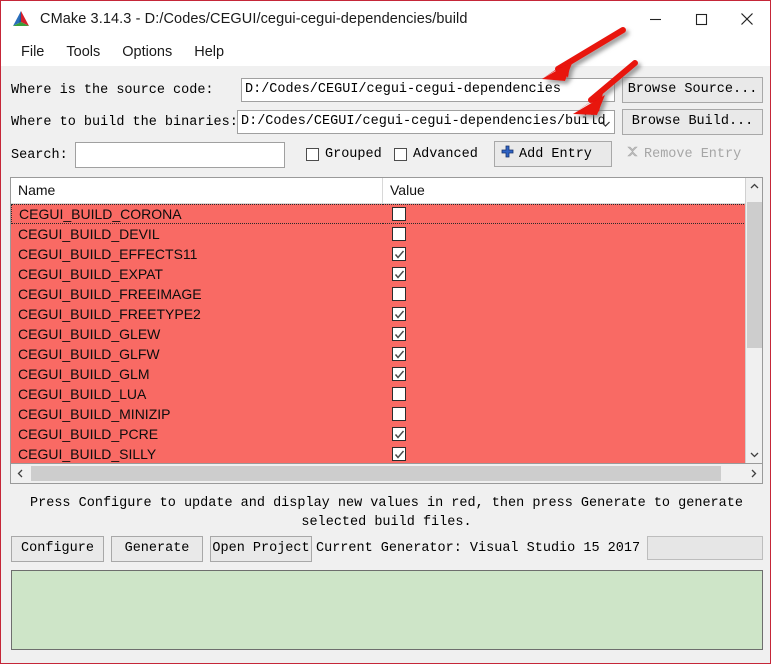 The height and width of the screenshot is (664, 771). I want to click on add-entry-button: Add Entry, so click(553, 154).